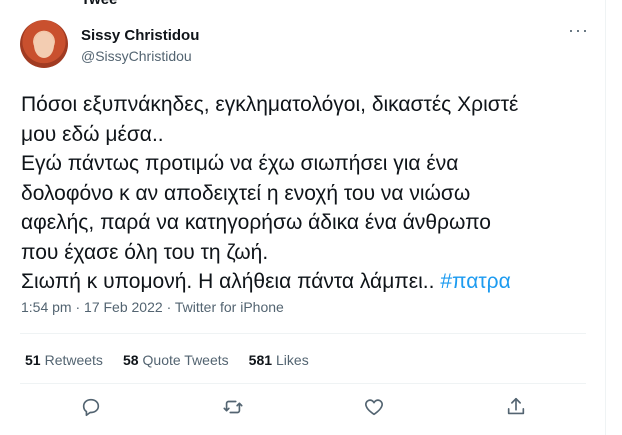  I want to click on tweet-date: 17 Feb 2022, so click(123, 307).